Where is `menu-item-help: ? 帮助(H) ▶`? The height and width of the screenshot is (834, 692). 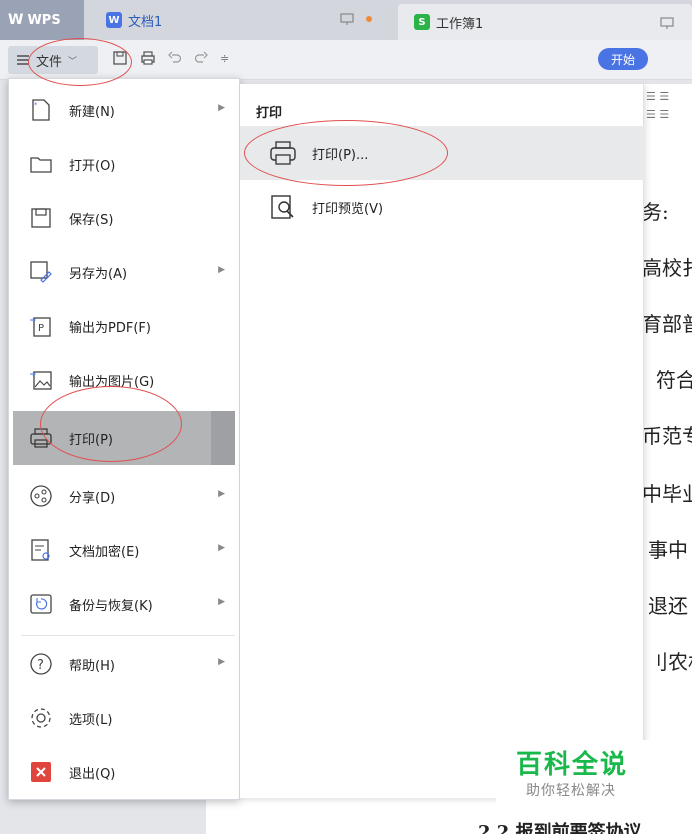 menu-item-help: ? 帮助(H) ▶ is located at coordinates (124, 664).